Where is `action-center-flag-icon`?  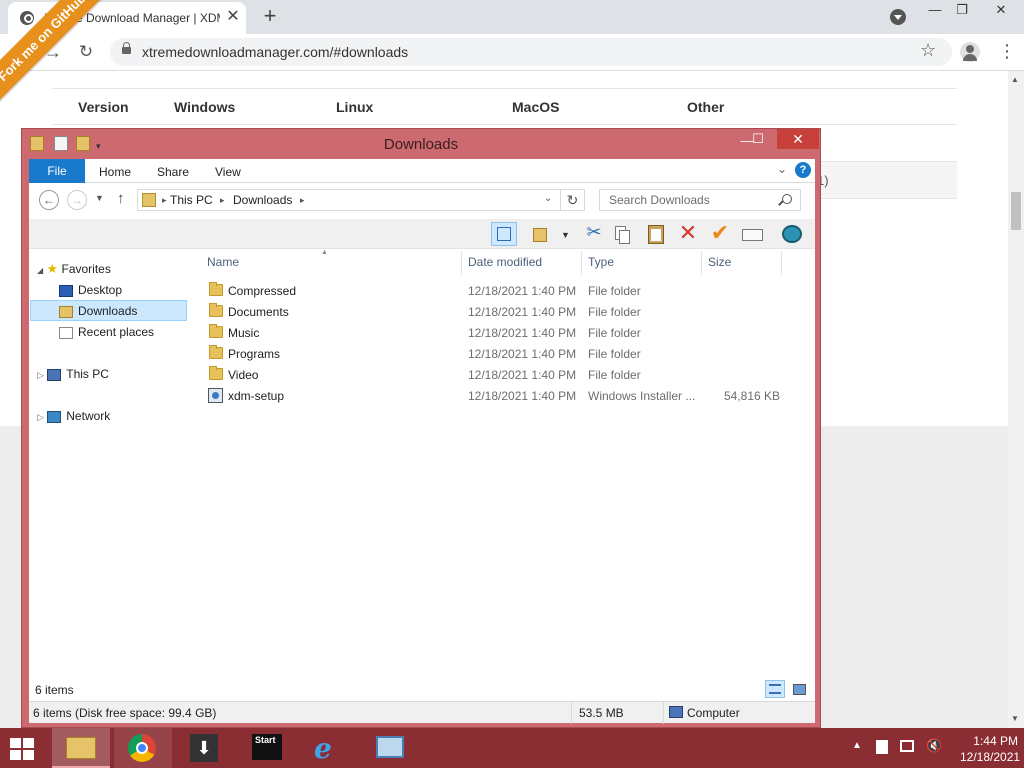
action-center-flag-icon is located at coordinates (882, 747).